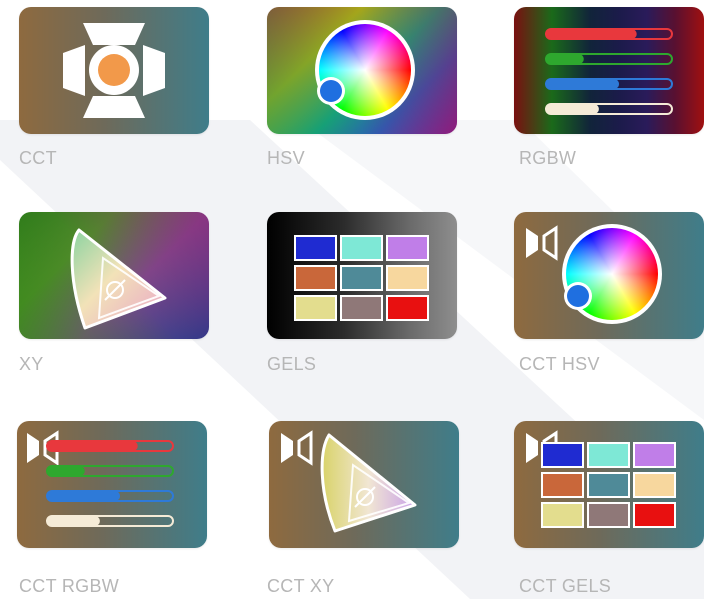 This screenshot has height=599, width=704. I want to click on mode-label-cct-hsv: CCT HSV, so click(559, 364).